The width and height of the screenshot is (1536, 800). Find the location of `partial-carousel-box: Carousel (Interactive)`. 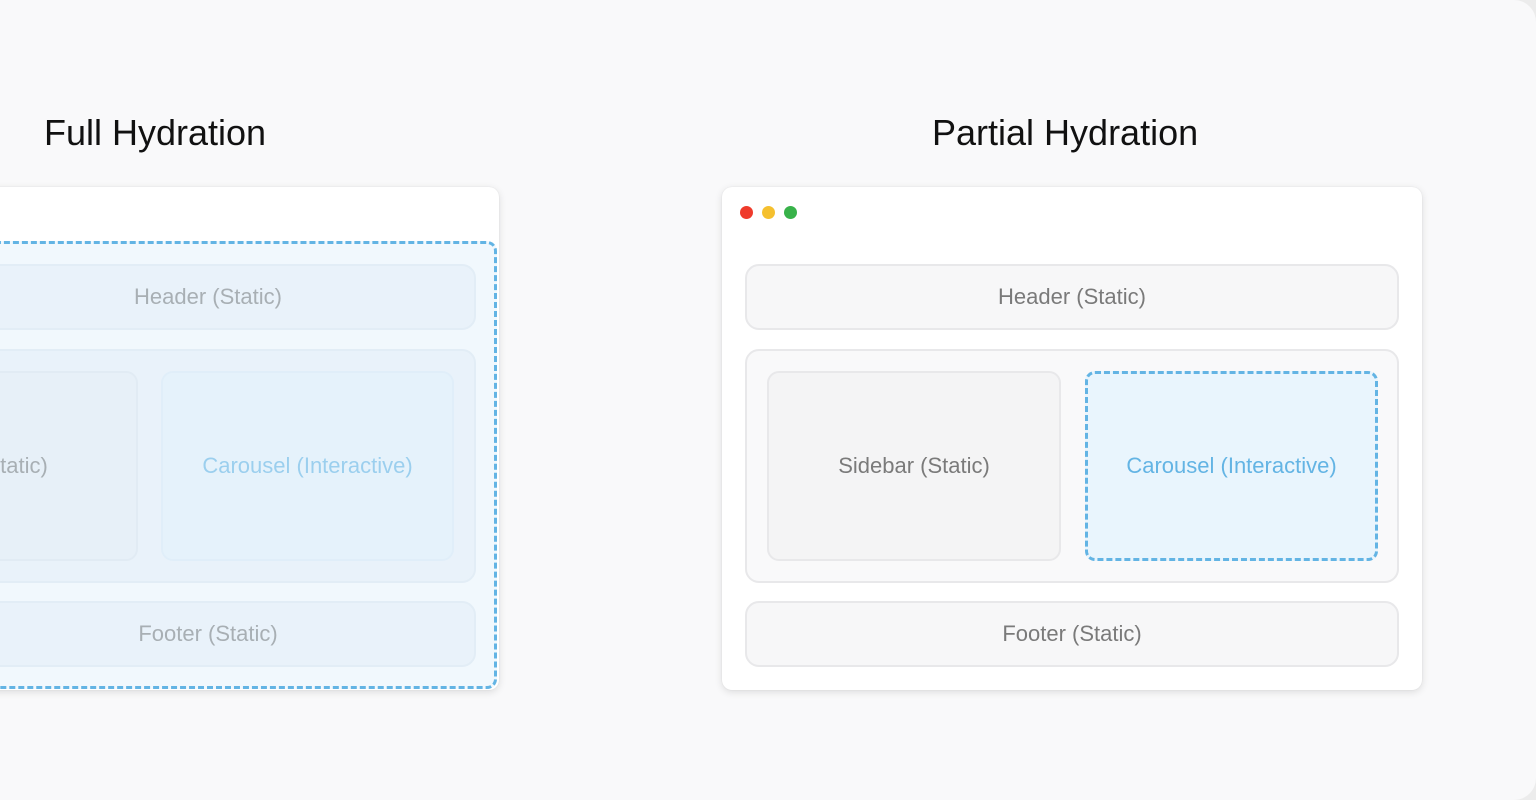

partial-carousel-box: Carousel (Interactive) is located at coordinates (1231, 466).